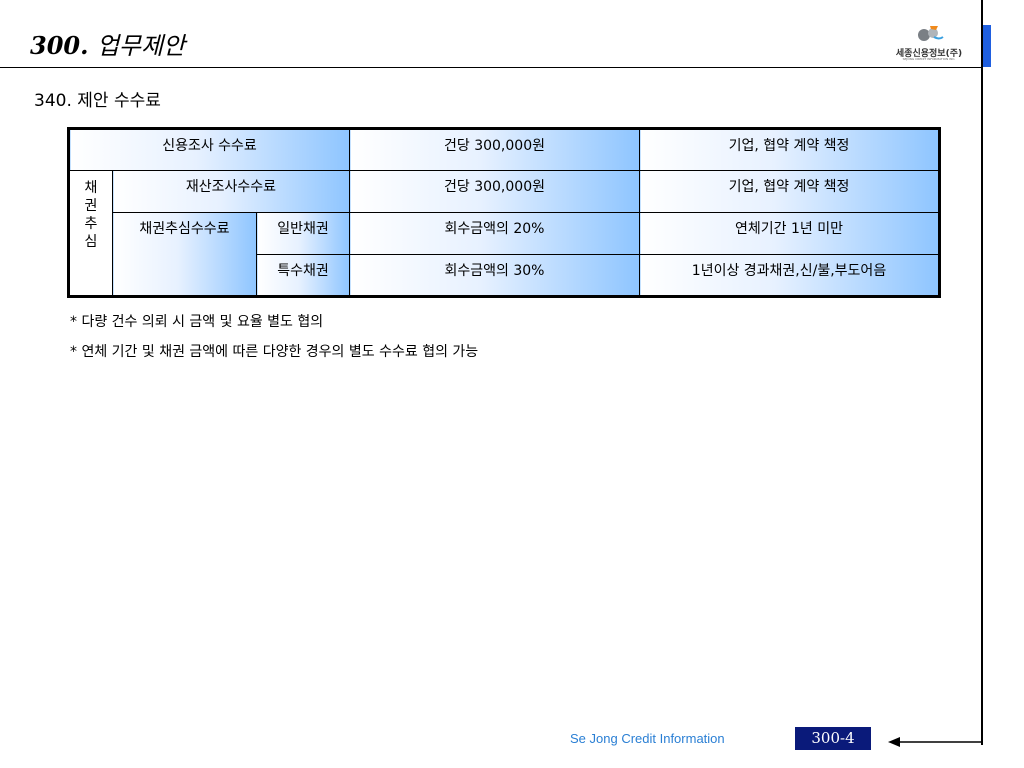 This screenshot has width=1024, height=768. I want to click on company-logo-mark-icon, so click(931, 33).